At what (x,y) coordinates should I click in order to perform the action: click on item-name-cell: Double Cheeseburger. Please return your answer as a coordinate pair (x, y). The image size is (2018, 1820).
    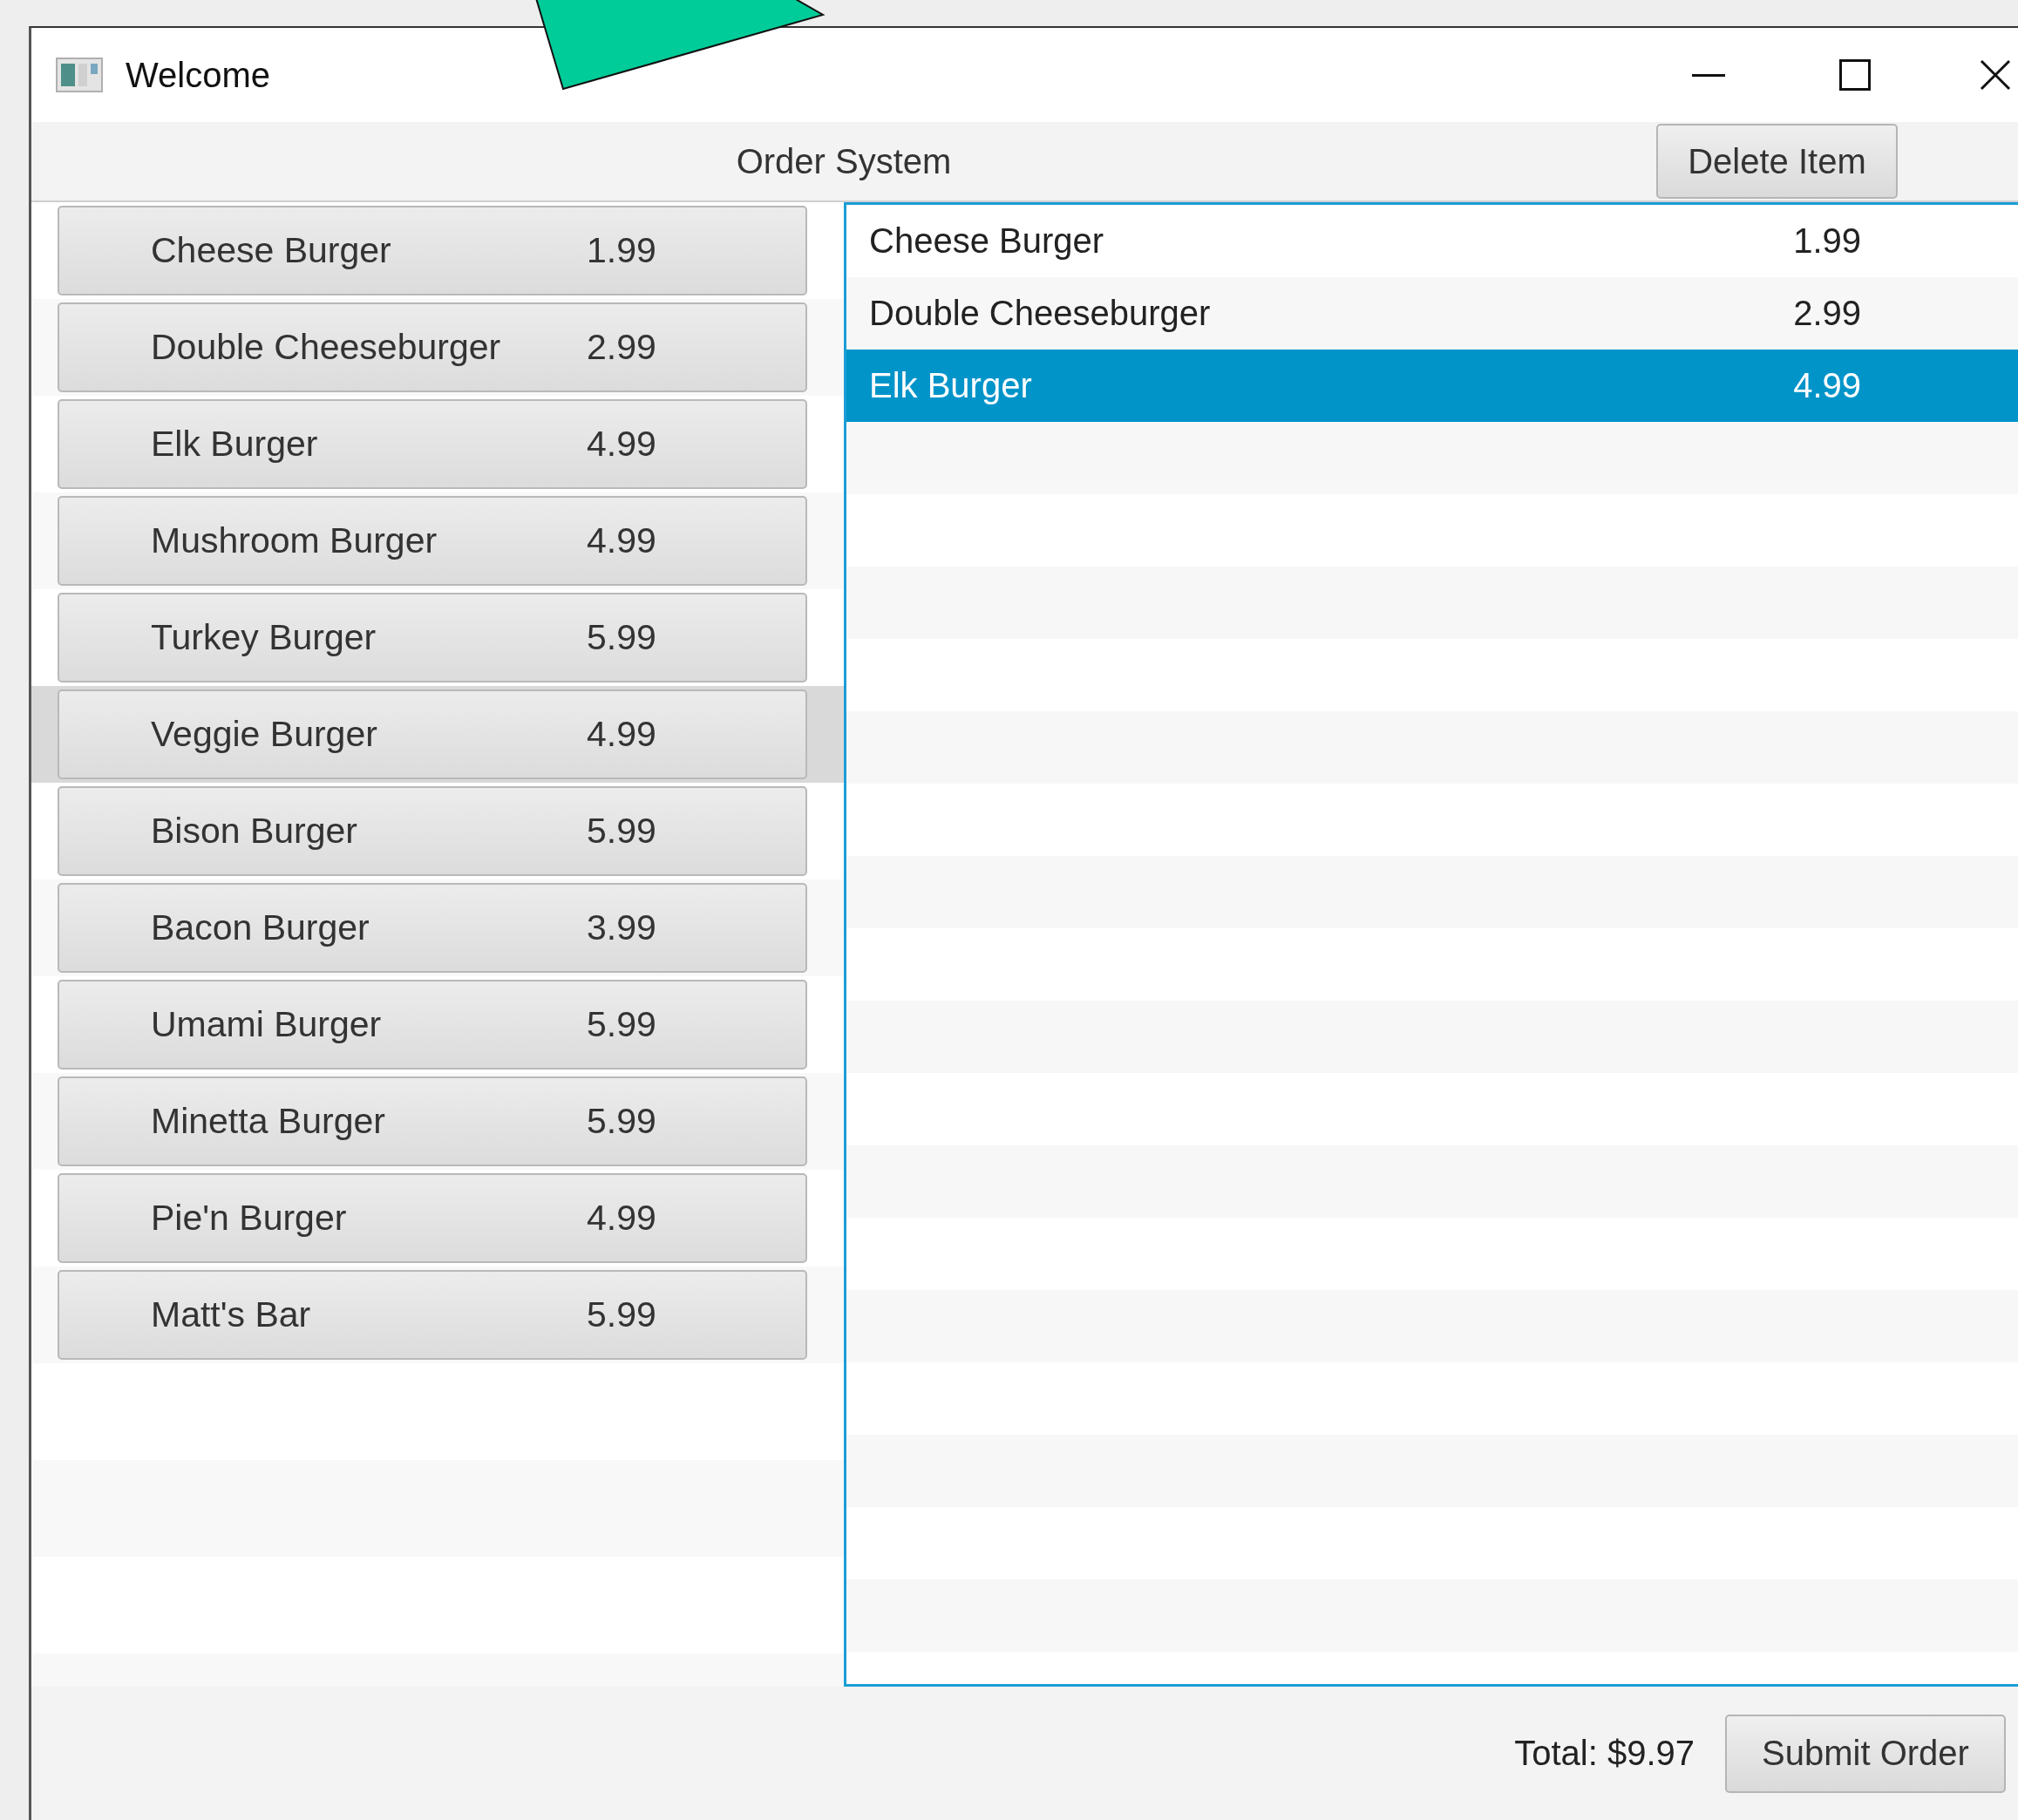
    Looking at the image, I should click on (1040, 313).